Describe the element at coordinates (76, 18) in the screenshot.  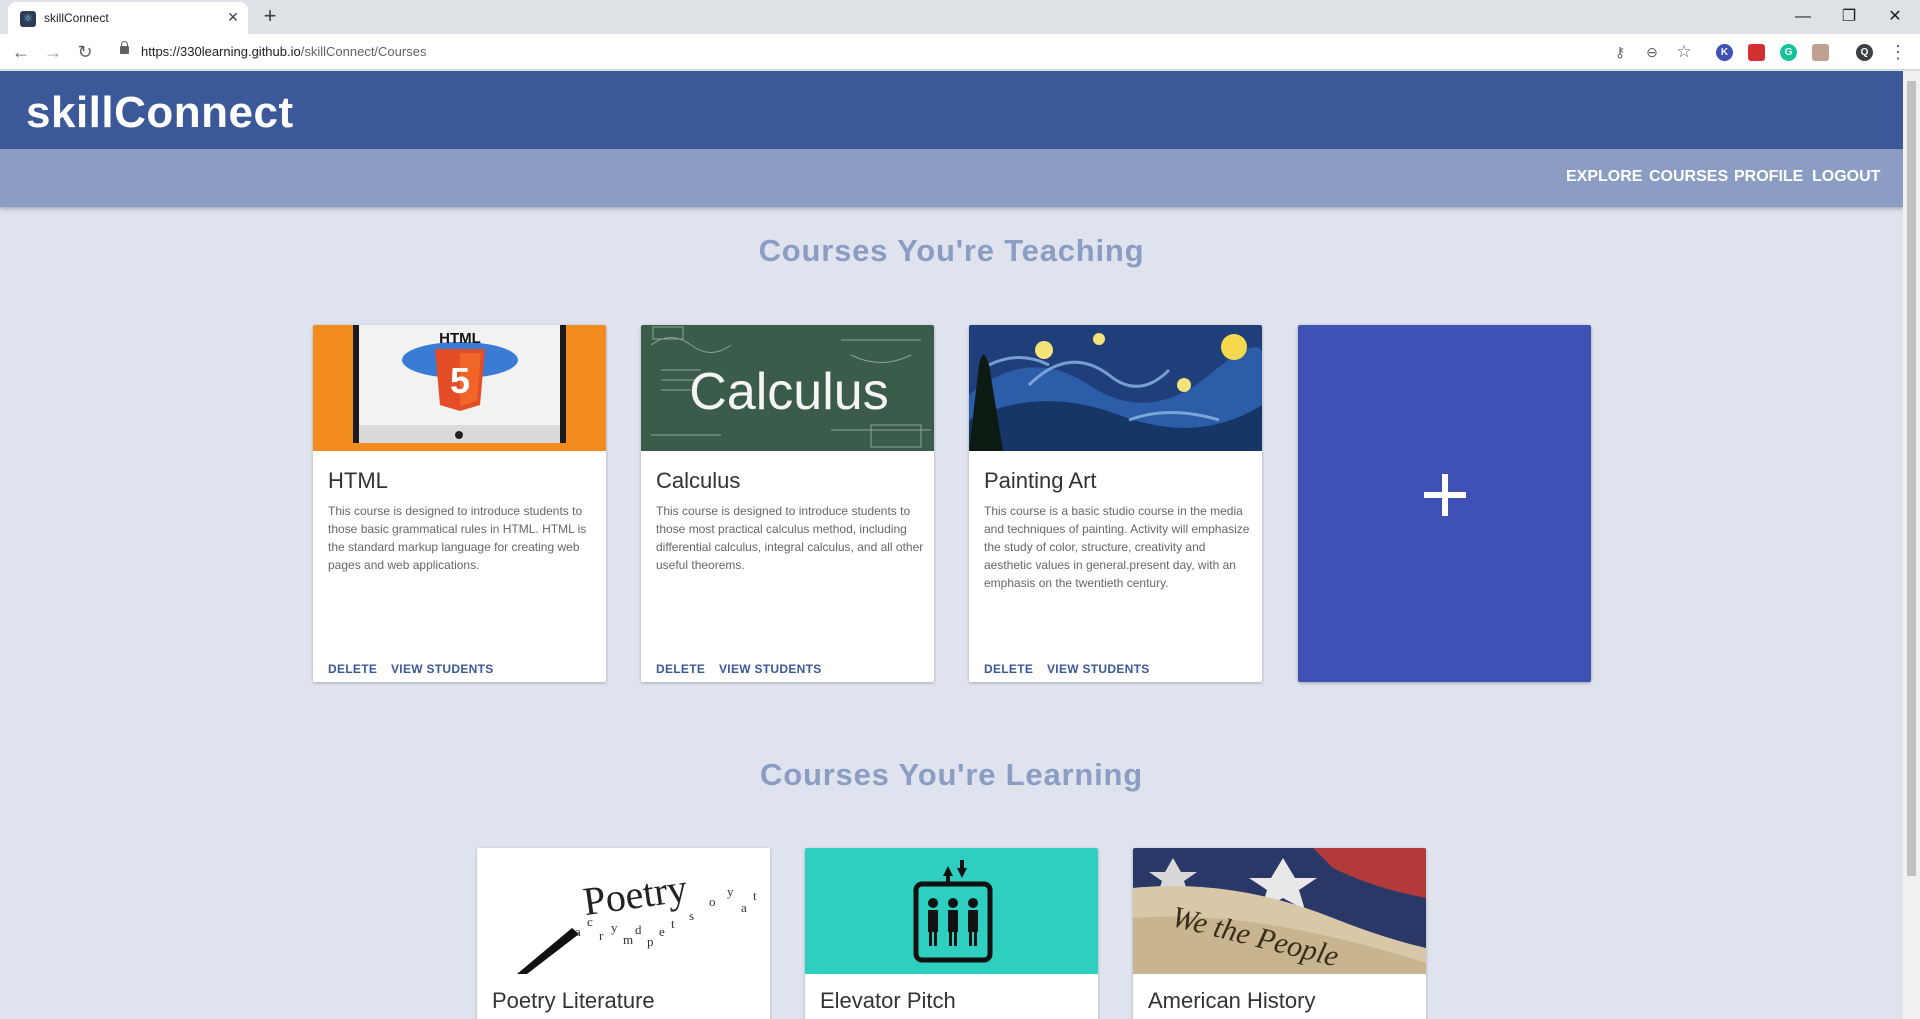
I see `tab-title: skillConnect` at that location.